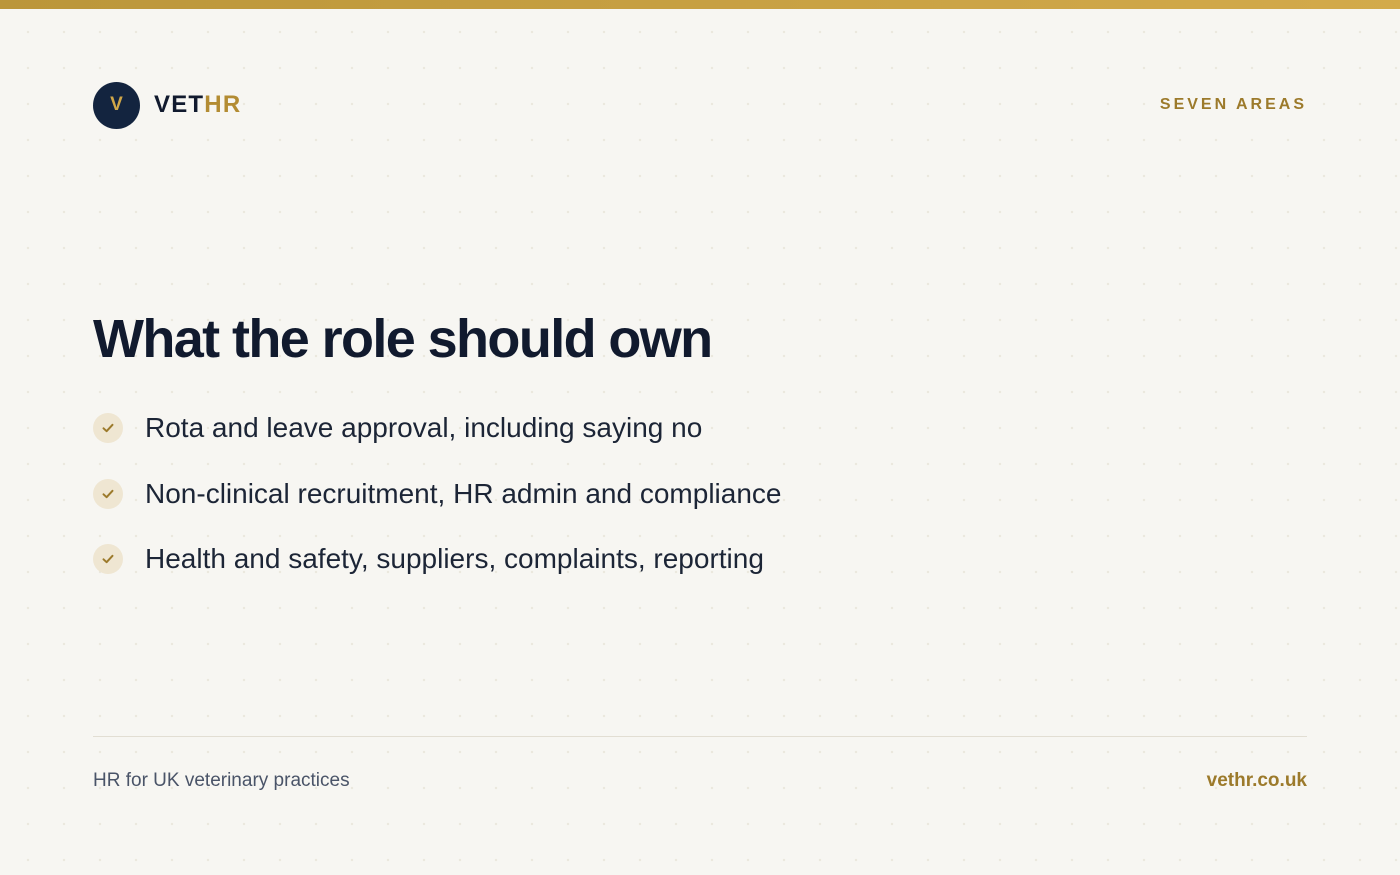 Image resolution: width=1400 pixels, height=875 pixels. Describe the element at coordinates (403, 339) in the screenshot. I see `page-title: What the role should own` at that location.